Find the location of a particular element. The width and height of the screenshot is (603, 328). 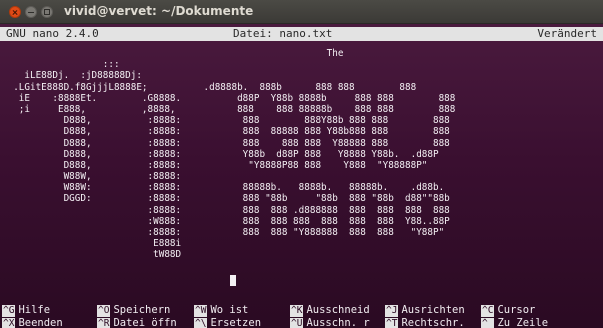

text-line: D888, :8888: 888 888Y88b 888 888 888 is located at coordinates (226, 121).